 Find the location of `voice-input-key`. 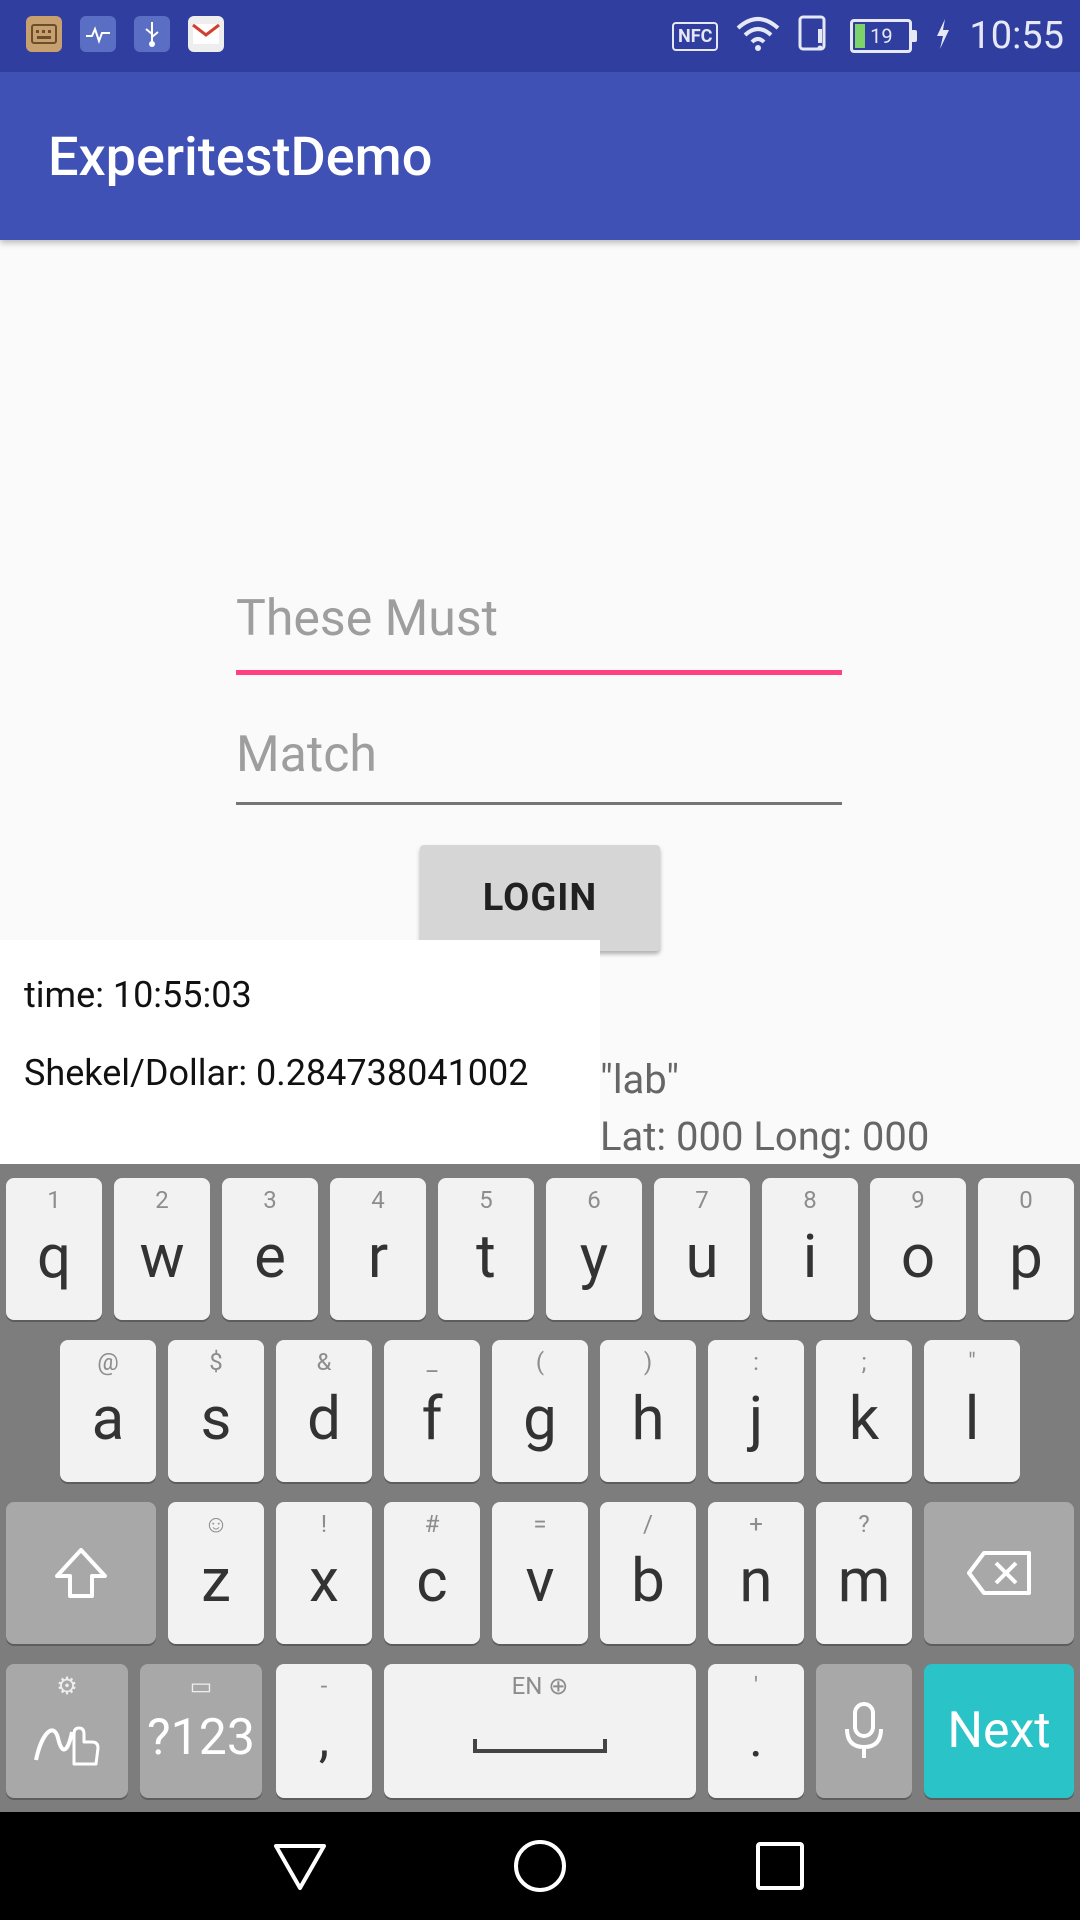

voice-input-key is located at coordinates (864, 1731).